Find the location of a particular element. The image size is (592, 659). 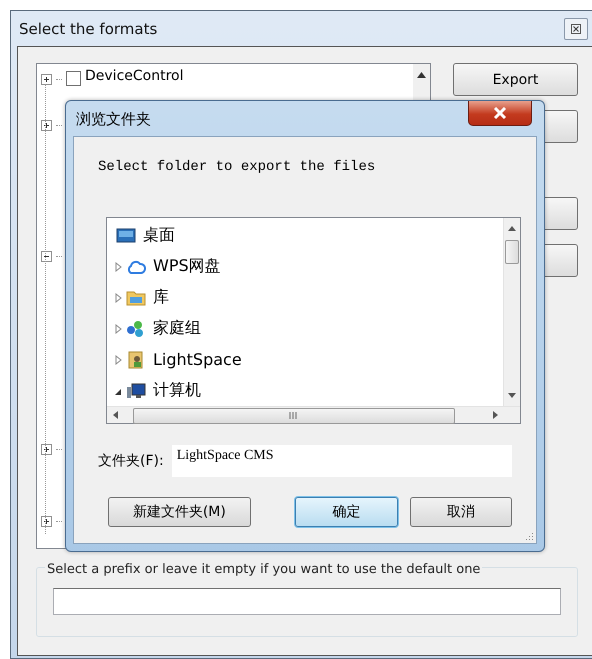

folder-item: 桌面 is located at coordinates (159, 235).